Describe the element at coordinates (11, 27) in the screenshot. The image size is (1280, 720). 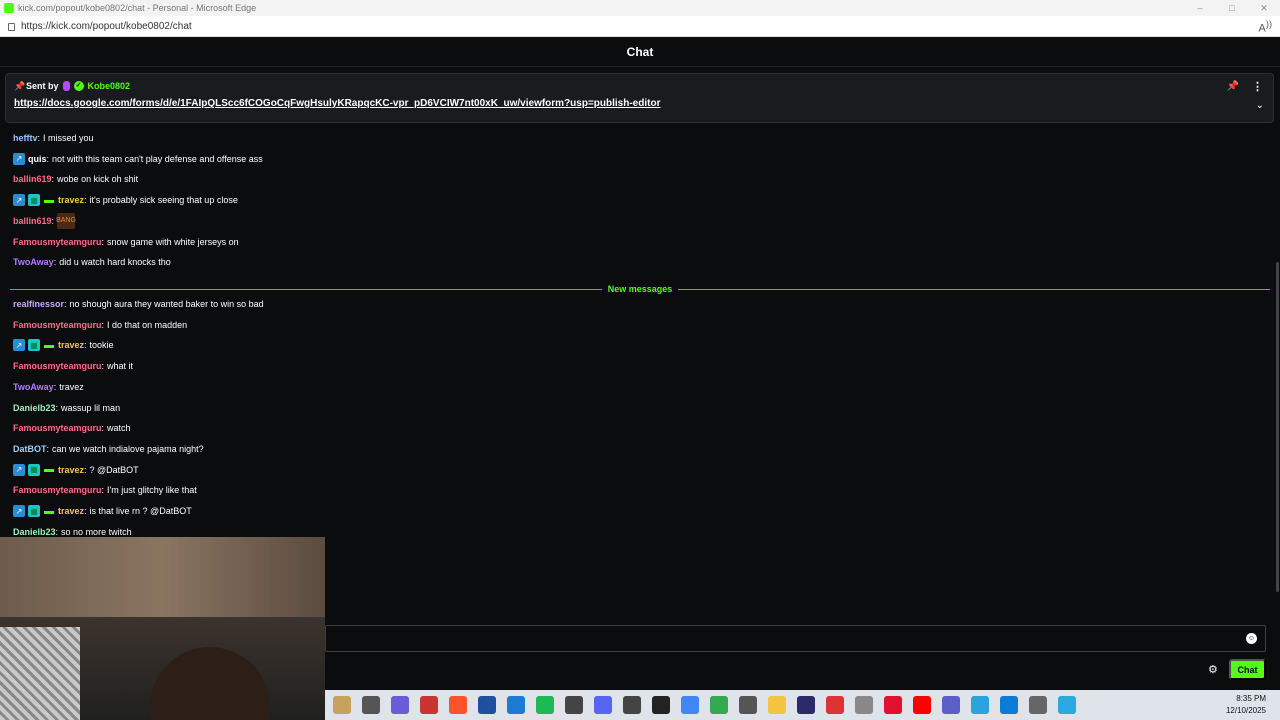
I see `lock-icon` at that location.